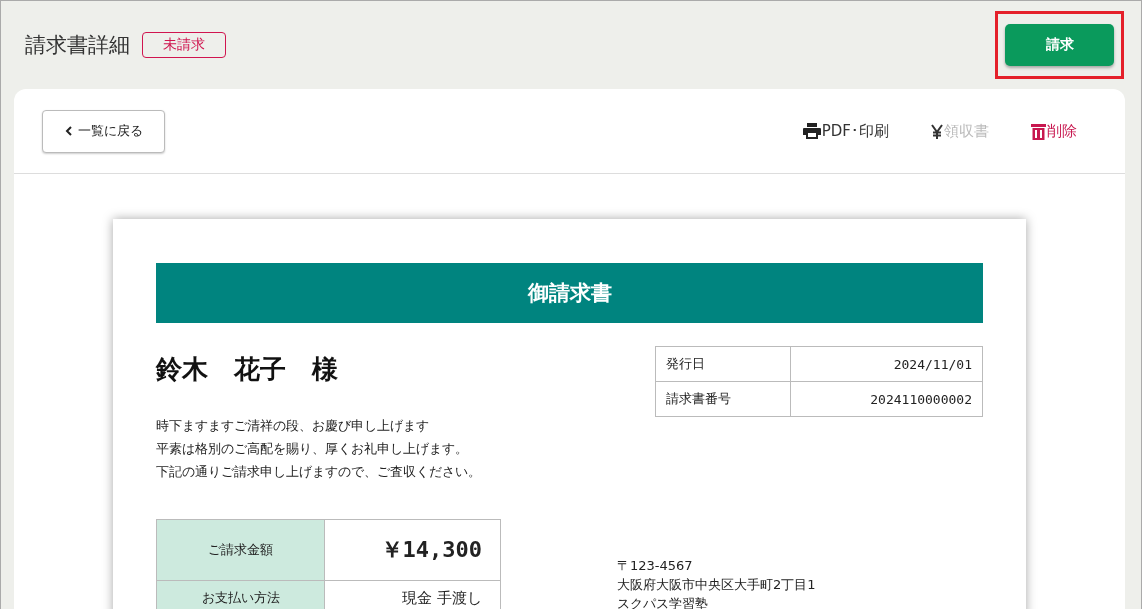 The image size is (1142, 609). I want to click on info-label: 発行日, so click(723, 364).